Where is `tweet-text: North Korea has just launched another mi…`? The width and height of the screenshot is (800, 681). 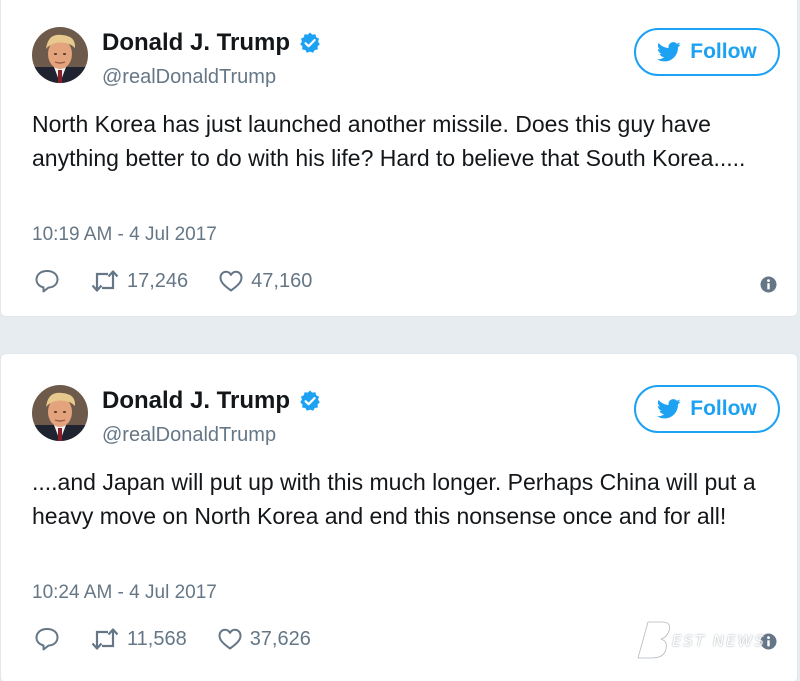
tweet-text: North Korea has just launched another mi… is located at coordinates (389, 141).